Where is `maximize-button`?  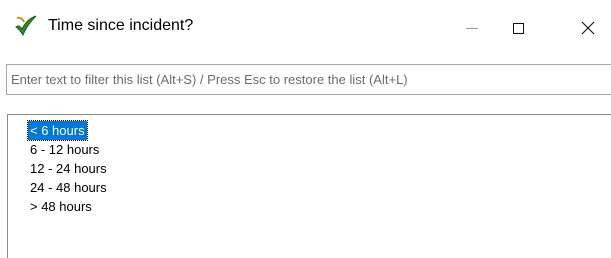
maximize-button is located at coordinates (518, 28).